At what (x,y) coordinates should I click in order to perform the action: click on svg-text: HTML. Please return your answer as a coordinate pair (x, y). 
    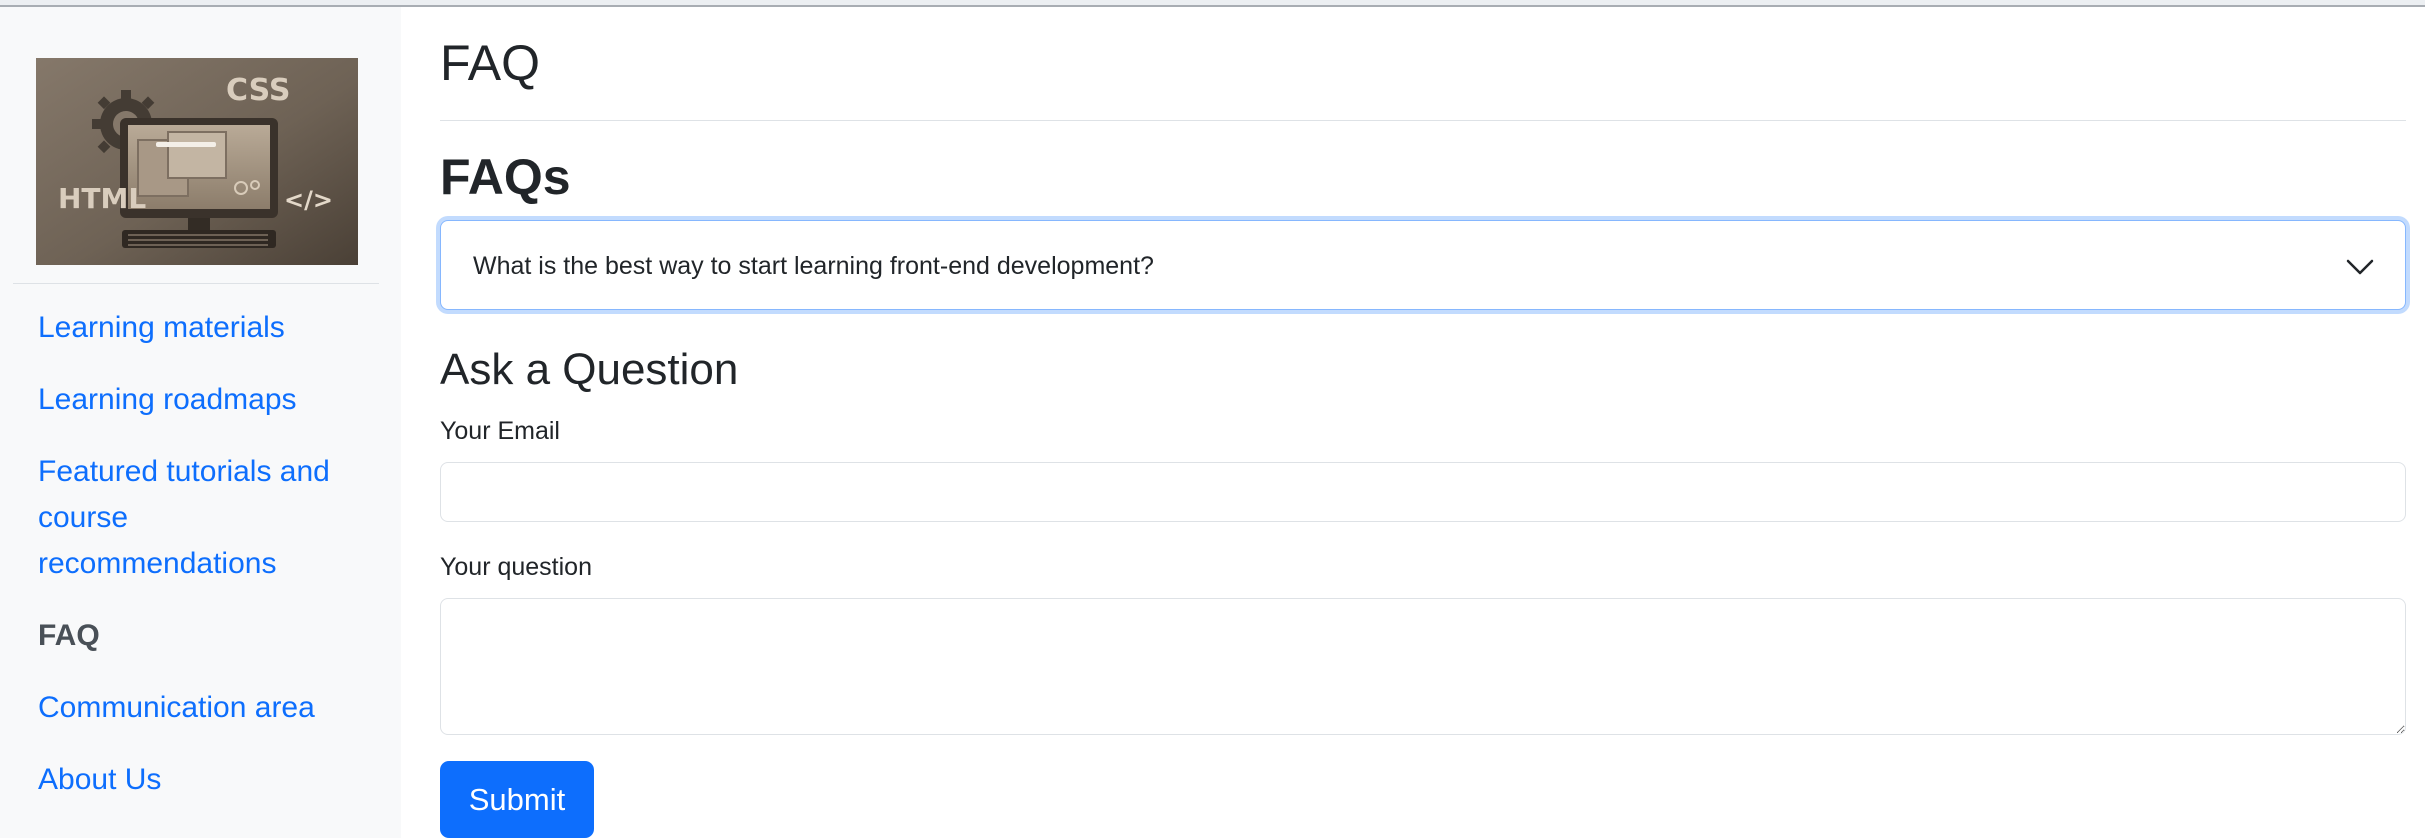
    Looking at the image, I should click on (102, 198).